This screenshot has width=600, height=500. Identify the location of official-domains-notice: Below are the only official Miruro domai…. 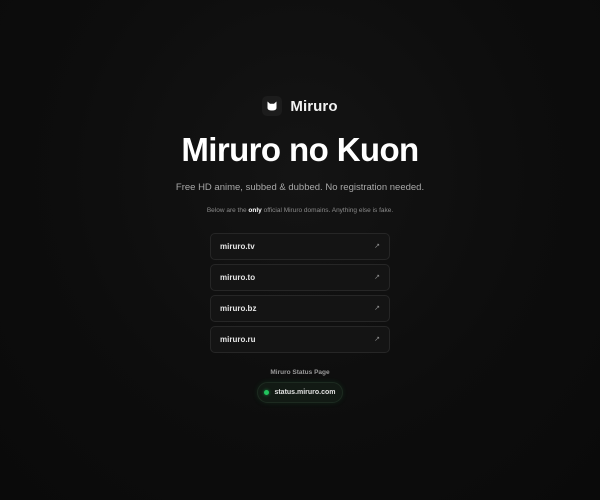
(300, 211).